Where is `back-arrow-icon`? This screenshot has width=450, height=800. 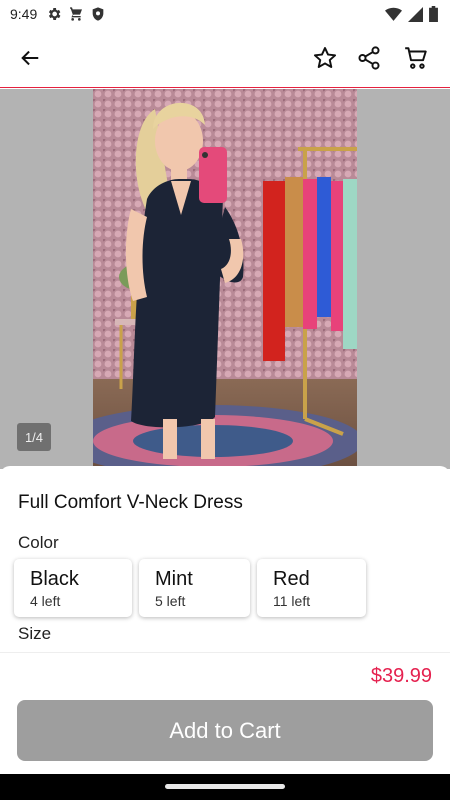
back-arrow-icon is located at coordinates (30, 58).